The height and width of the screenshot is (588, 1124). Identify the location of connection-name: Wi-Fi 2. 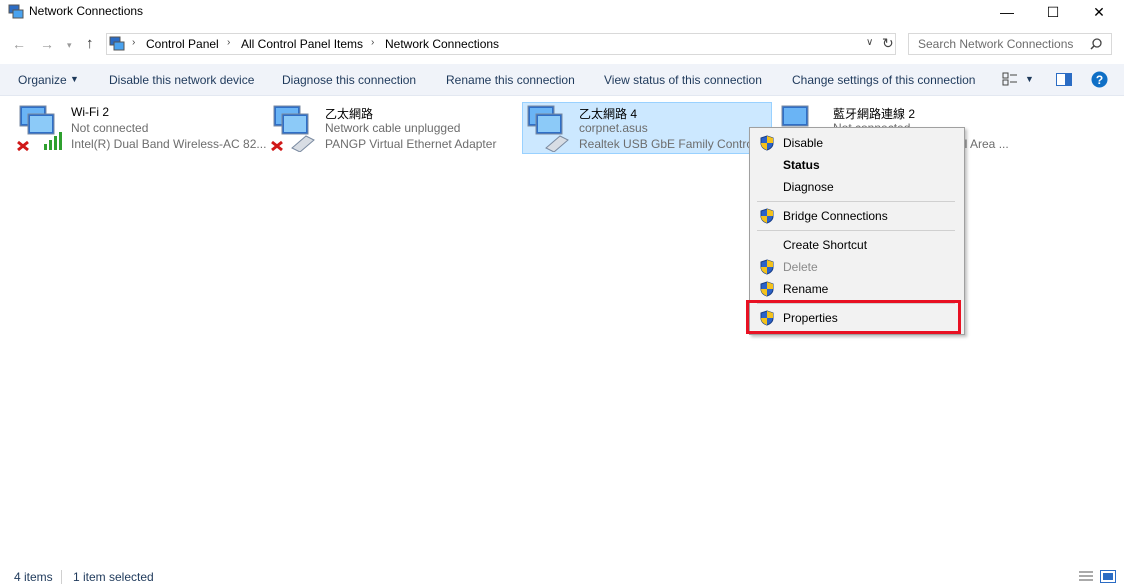
(90, 112).